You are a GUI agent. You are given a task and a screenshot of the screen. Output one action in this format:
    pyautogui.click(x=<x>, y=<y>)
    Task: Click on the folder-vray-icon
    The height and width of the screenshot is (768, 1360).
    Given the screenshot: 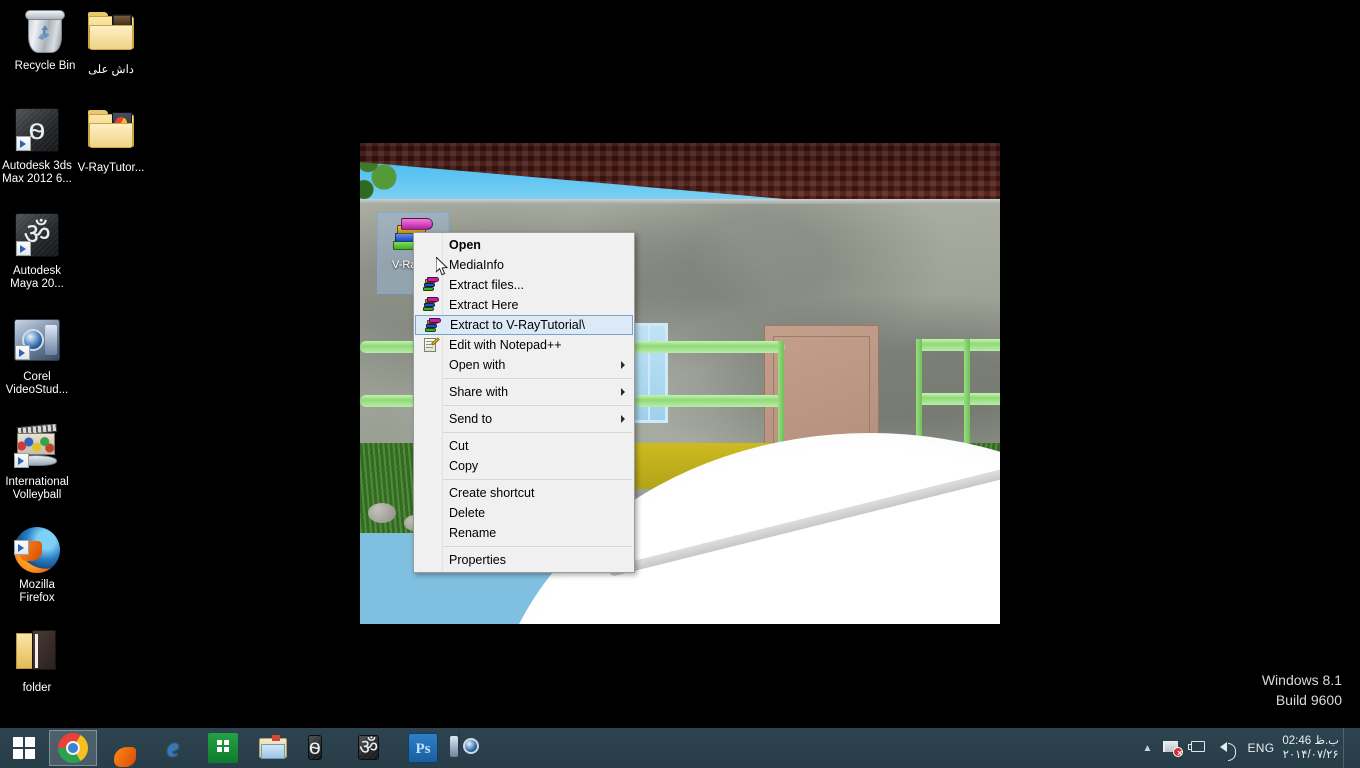 What is the action you would take?
    pyautogui.click(x=111, y=134)
    